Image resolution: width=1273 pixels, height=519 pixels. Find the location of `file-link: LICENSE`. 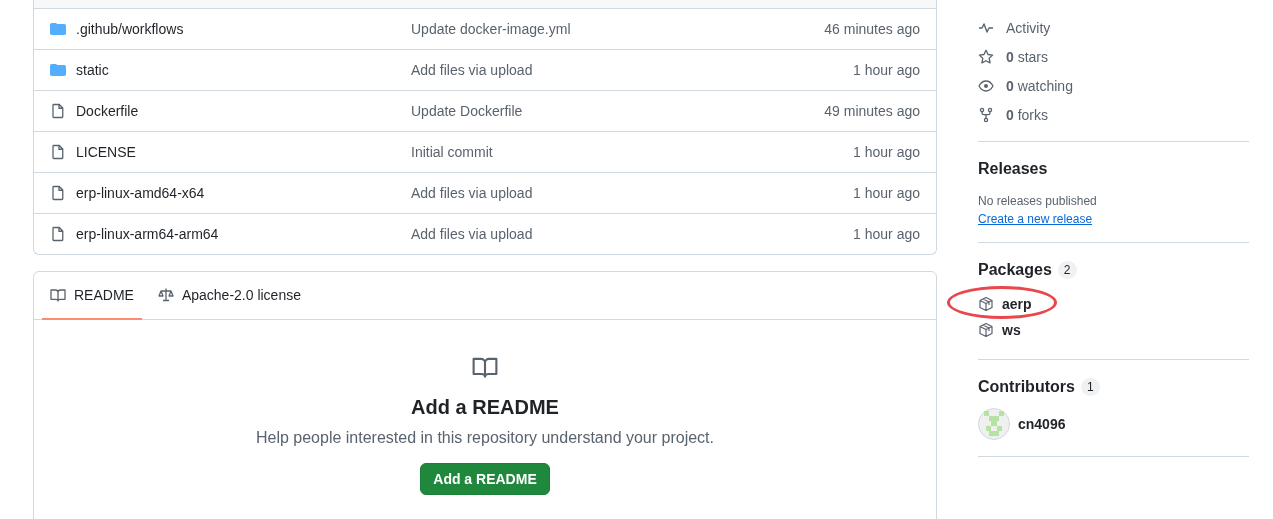

file-link: LICENSE is located at coordinates (106, 152).